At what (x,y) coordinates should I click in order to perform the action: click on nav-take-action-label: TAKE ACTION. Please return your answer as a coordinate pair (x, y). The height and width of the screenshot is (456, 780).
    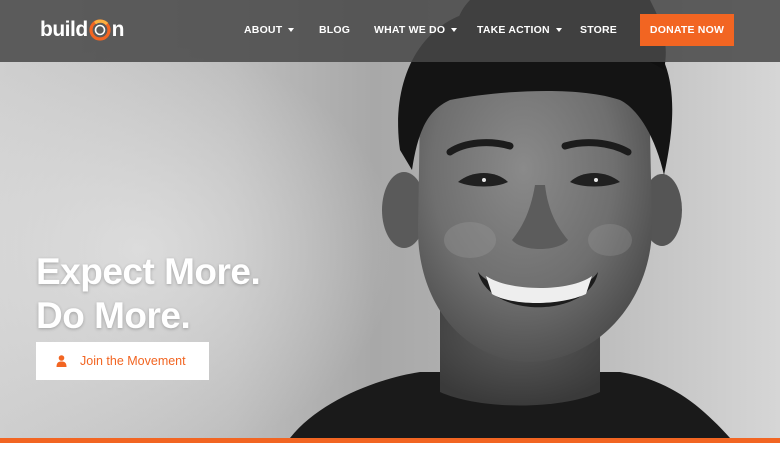
    Looking at the image, I should click on (513, 30).